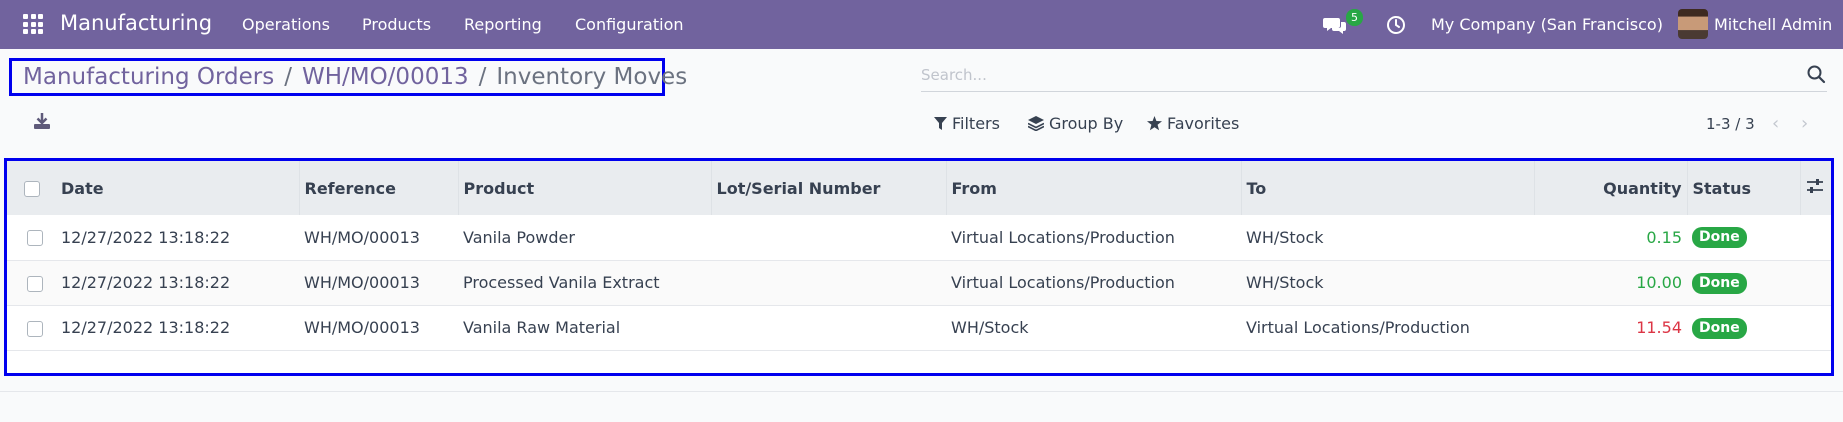  I want to click on column-header-product: Product, so click(585, 188).